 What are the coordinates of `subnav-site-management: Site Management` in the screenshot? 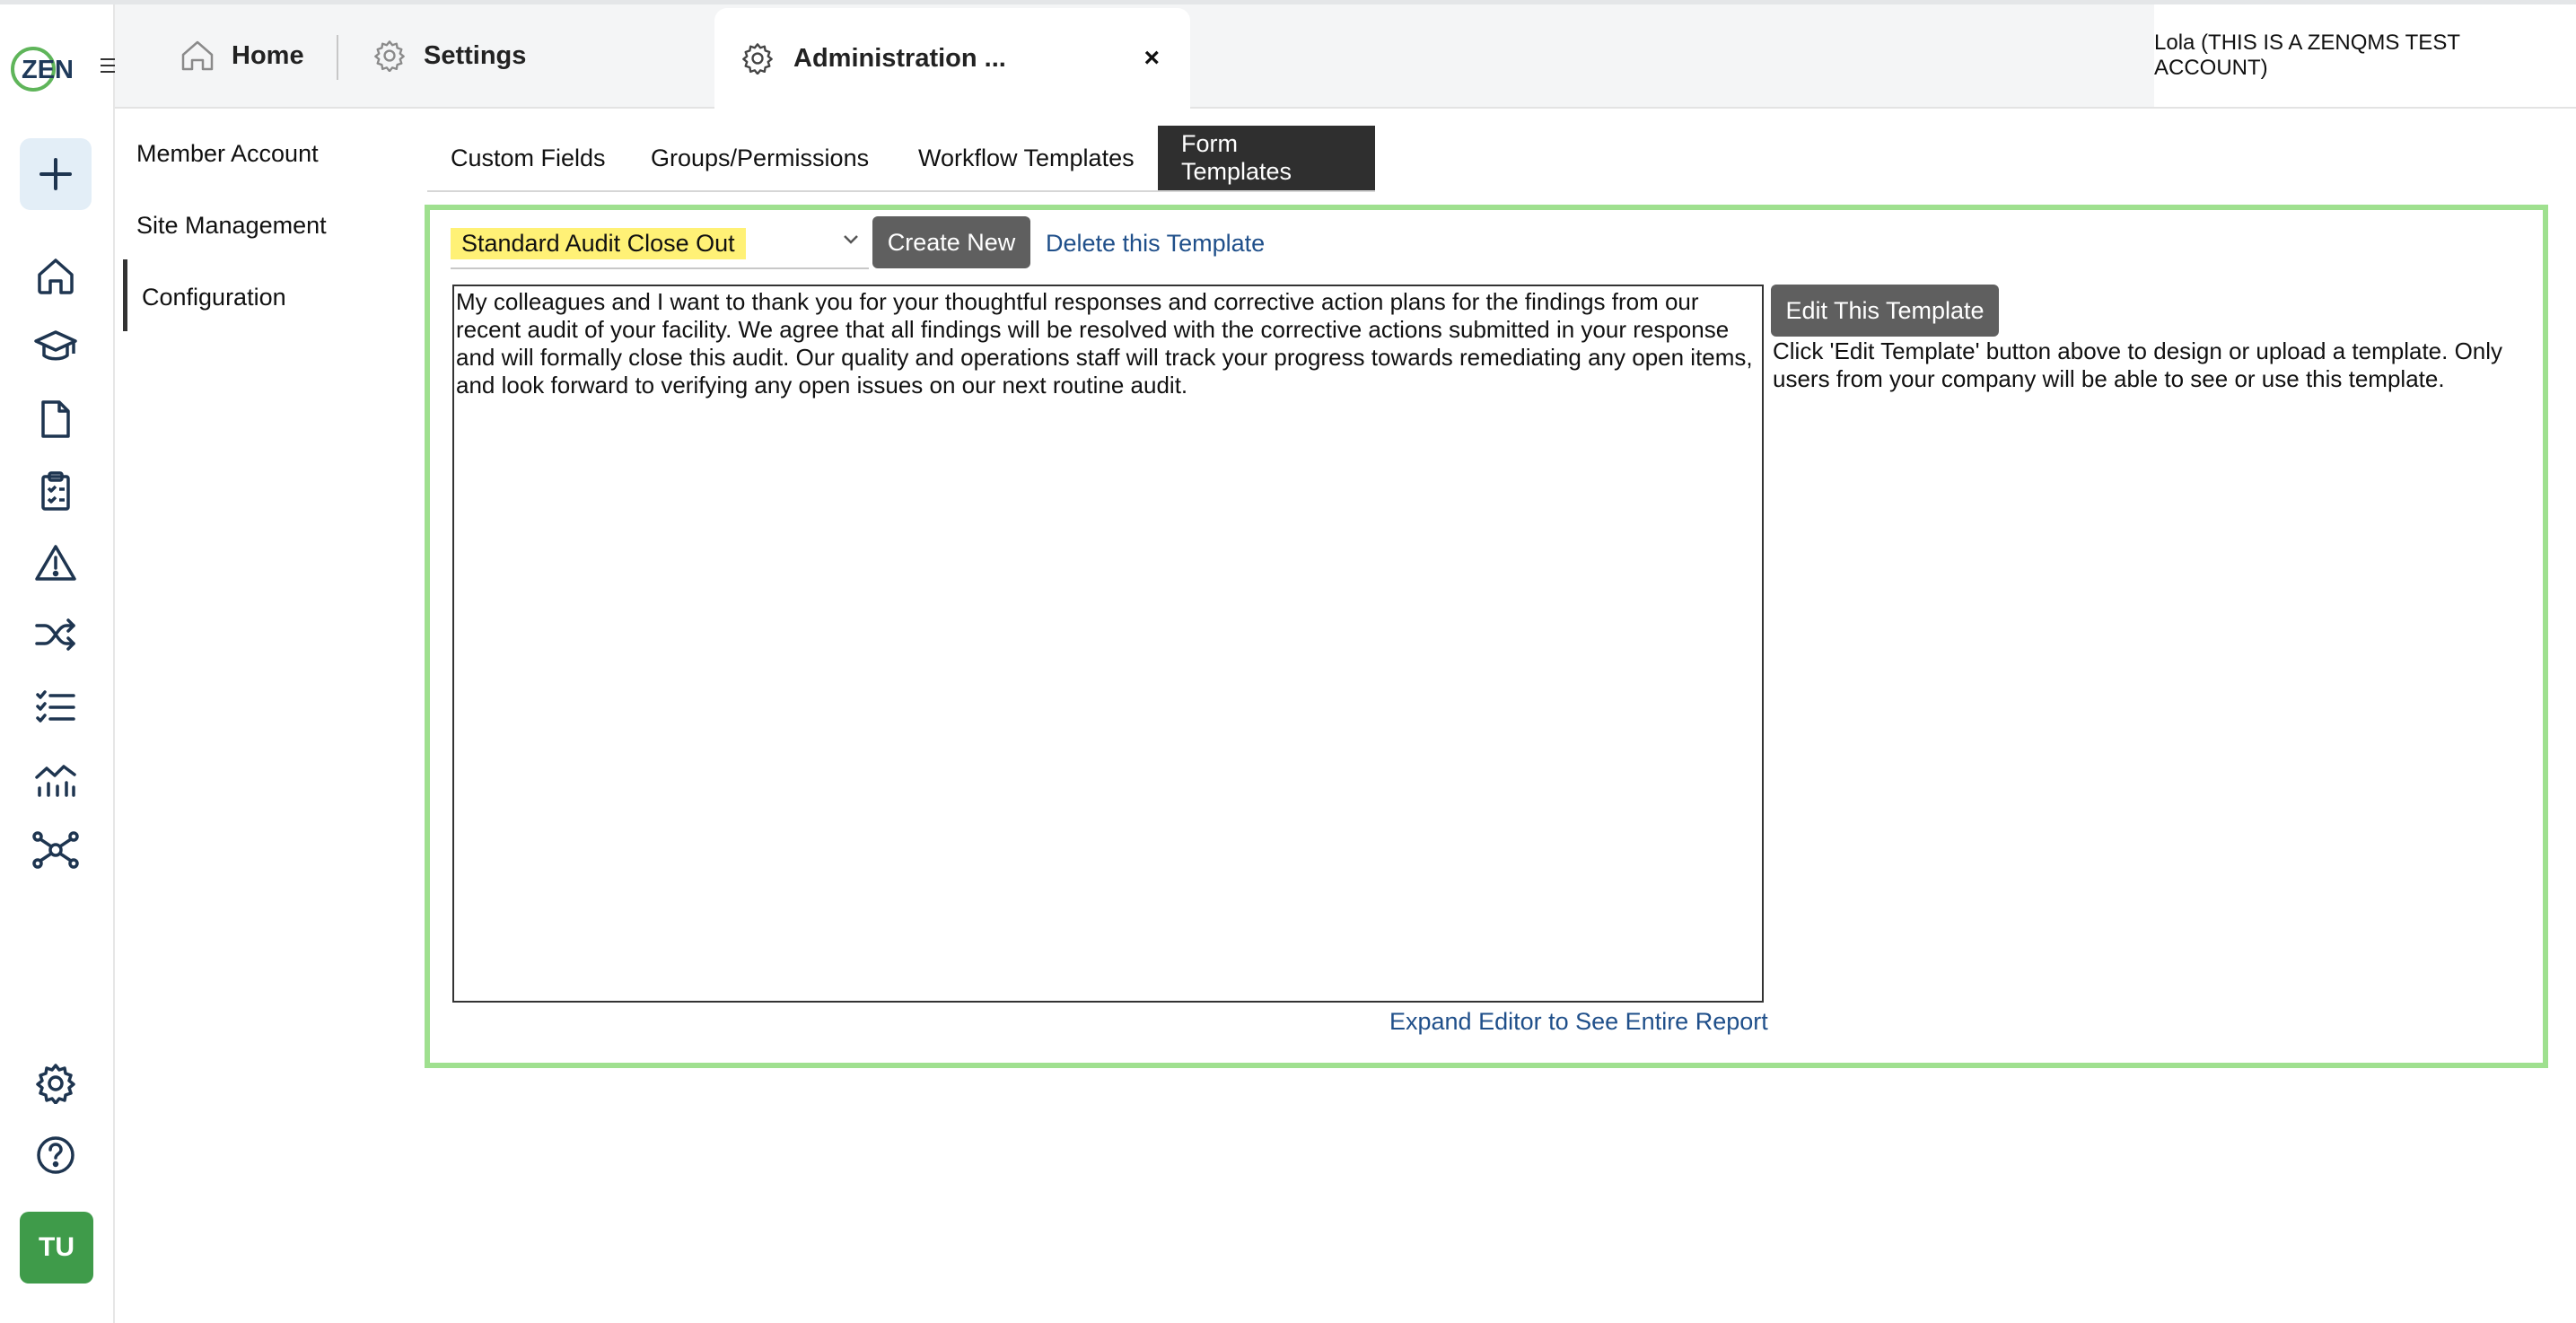 It's located at (231, 226).